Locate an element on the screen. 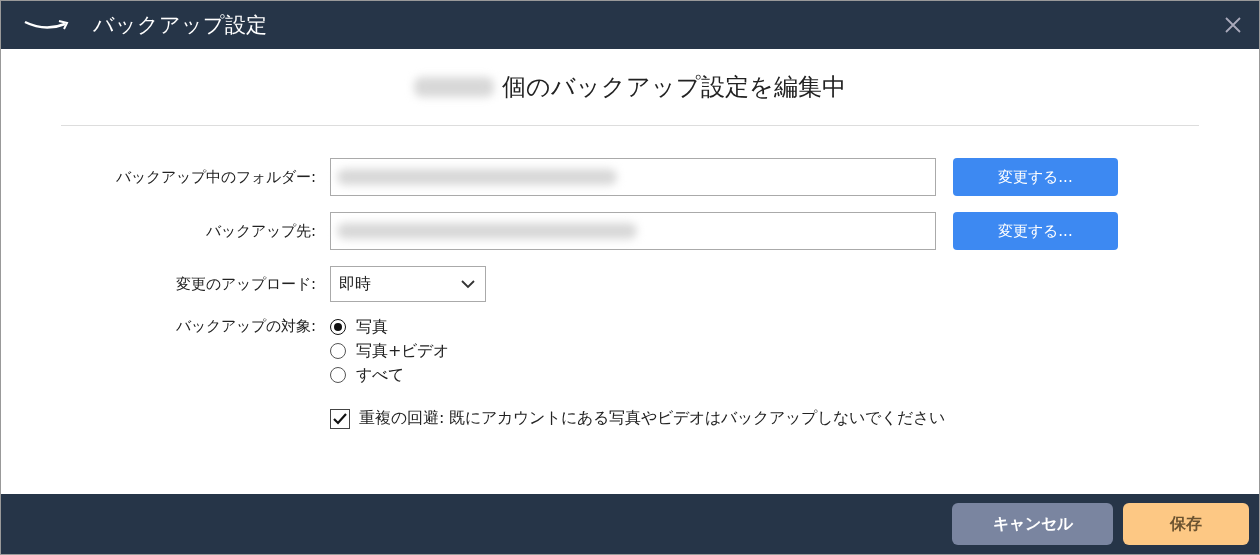 Image resolution: width=1260 pixels, height=555 pixels. field-label: バックアップ中のフォルダー: is located at coordinates (215, 177).